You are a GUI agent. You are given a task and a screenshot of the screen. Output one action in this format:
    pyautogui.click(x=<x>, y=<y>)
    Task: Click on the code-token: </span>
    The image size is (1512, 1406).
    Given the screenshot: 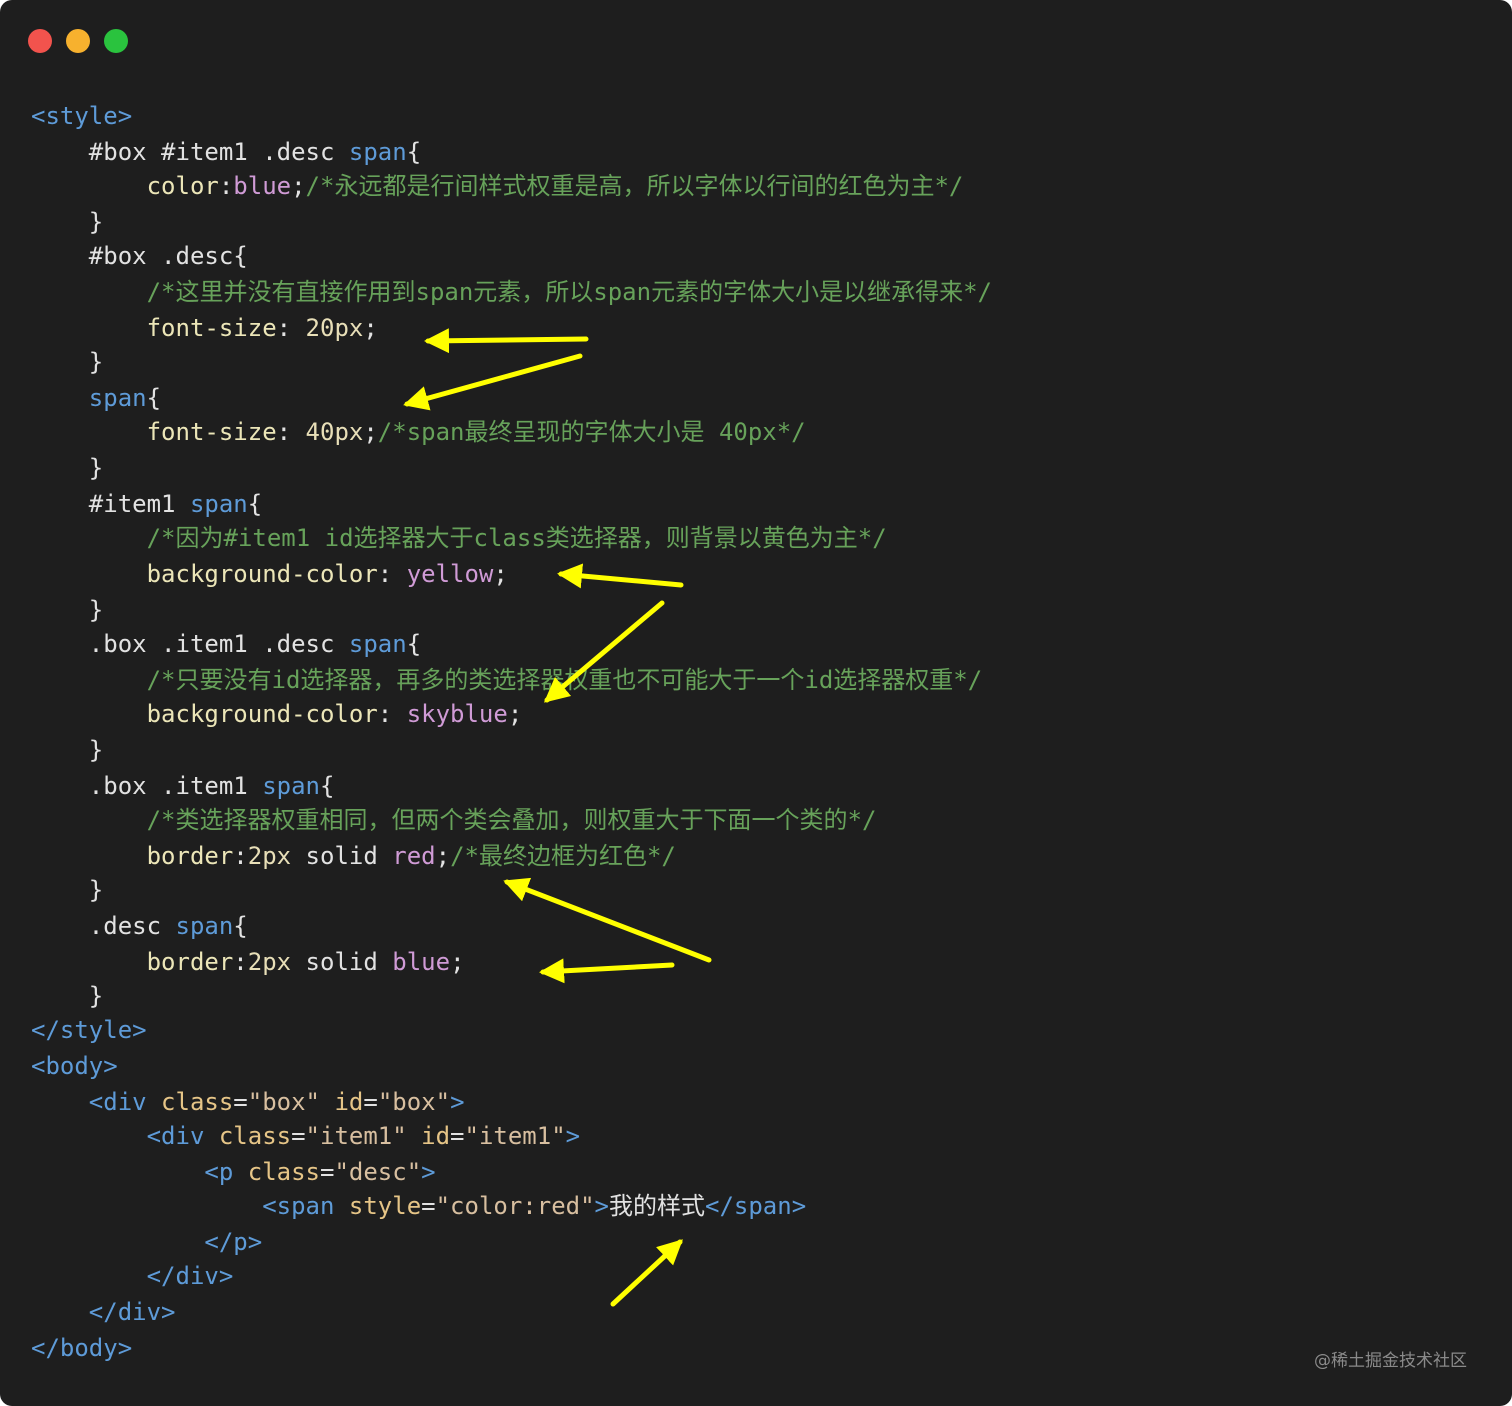 What is the action you would take?
    pyautogui.click(x=756, y=1206)
    